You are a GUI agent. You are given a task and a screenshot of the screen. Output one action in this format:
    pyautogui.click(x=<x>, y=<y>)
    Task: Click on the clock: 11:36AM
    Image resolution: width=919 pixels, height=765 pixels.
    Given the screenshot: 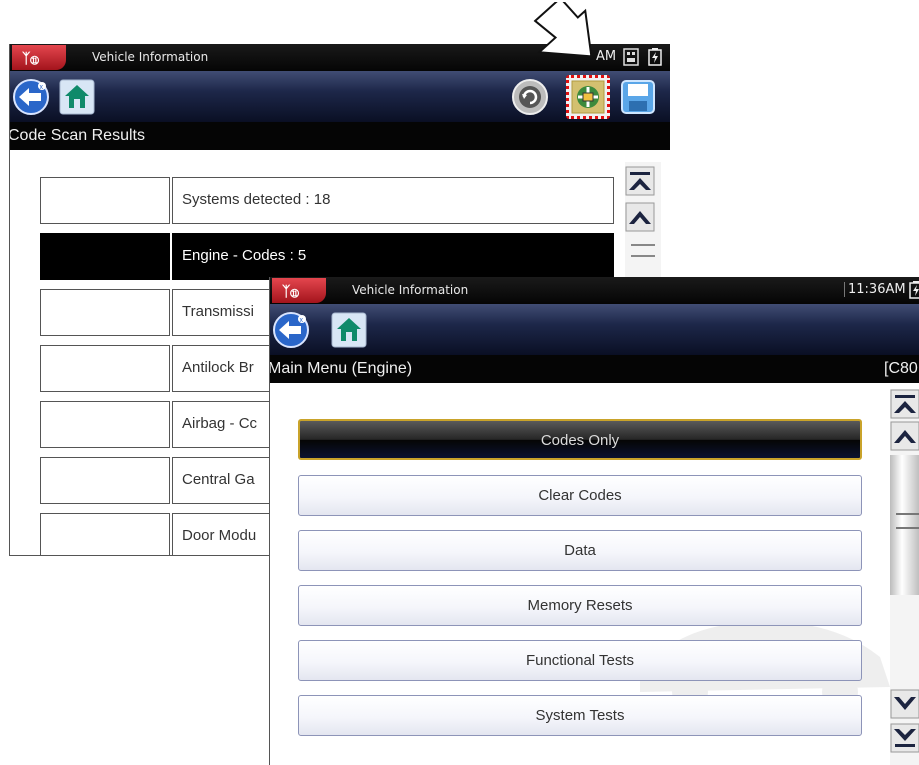 What is the action you would take?
    pyautogui.click(x=875, y=289)
    